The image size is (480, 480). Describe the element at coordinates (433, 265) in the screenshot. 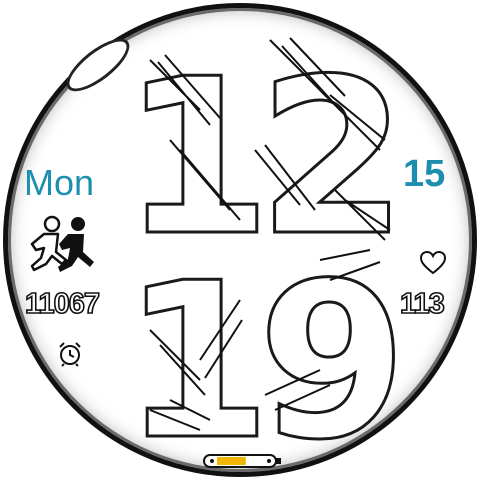

I see `heart-icon` at that location.